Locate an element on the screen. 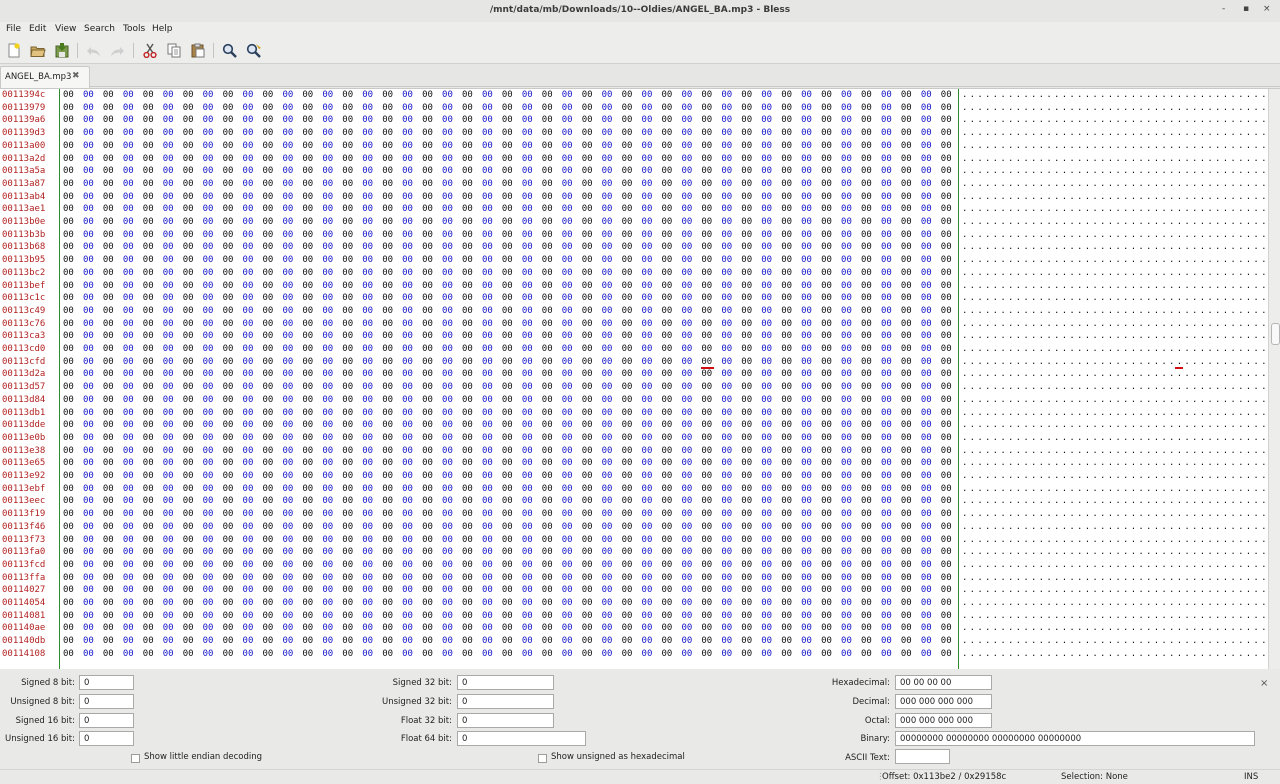 This screenshot has width=1280, height=784. close-window-button: × is located at coordinates (1267, 9).